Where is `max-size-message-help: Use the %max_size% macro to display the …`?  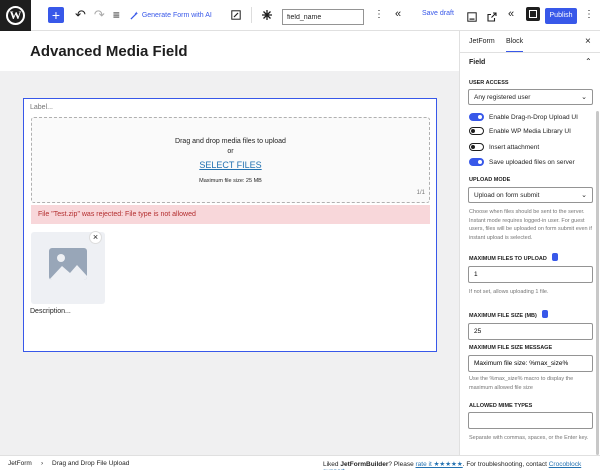 max-size-message-help: Use the %max_size% macro to display the … is located at coordinates (521, 383).